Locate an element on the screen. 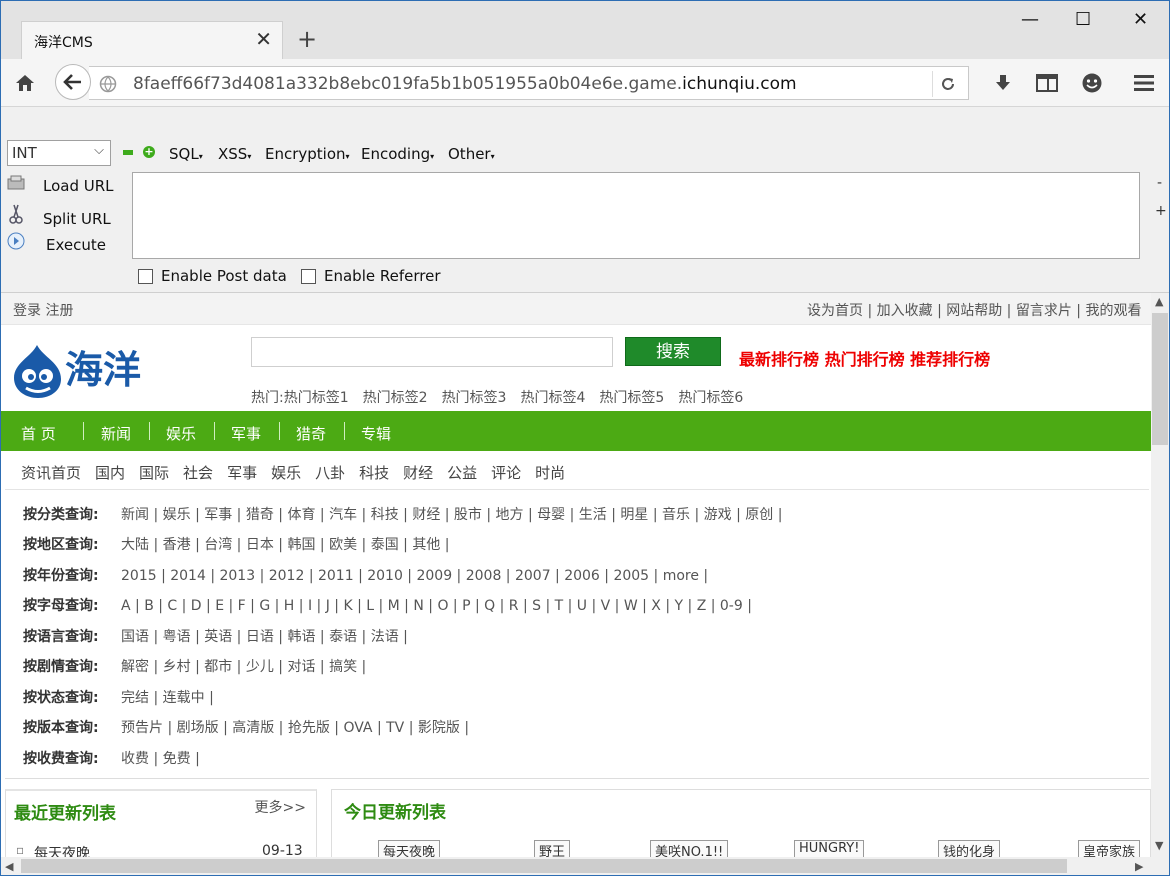 This screenshot has height=876, width=1170. subnav-item: 军事 is located at coordinates (242, 473).